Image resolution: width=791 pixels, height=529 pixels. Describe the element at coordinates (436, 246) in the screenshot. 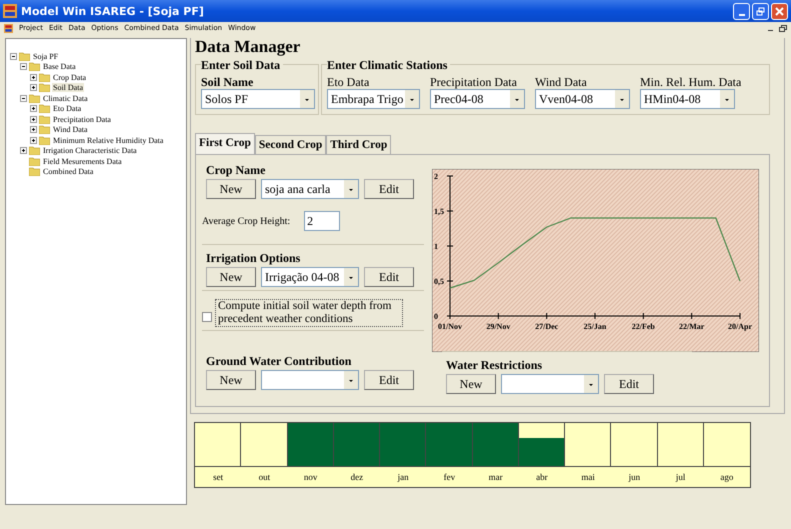

I see `axis-label: 1` at that location.